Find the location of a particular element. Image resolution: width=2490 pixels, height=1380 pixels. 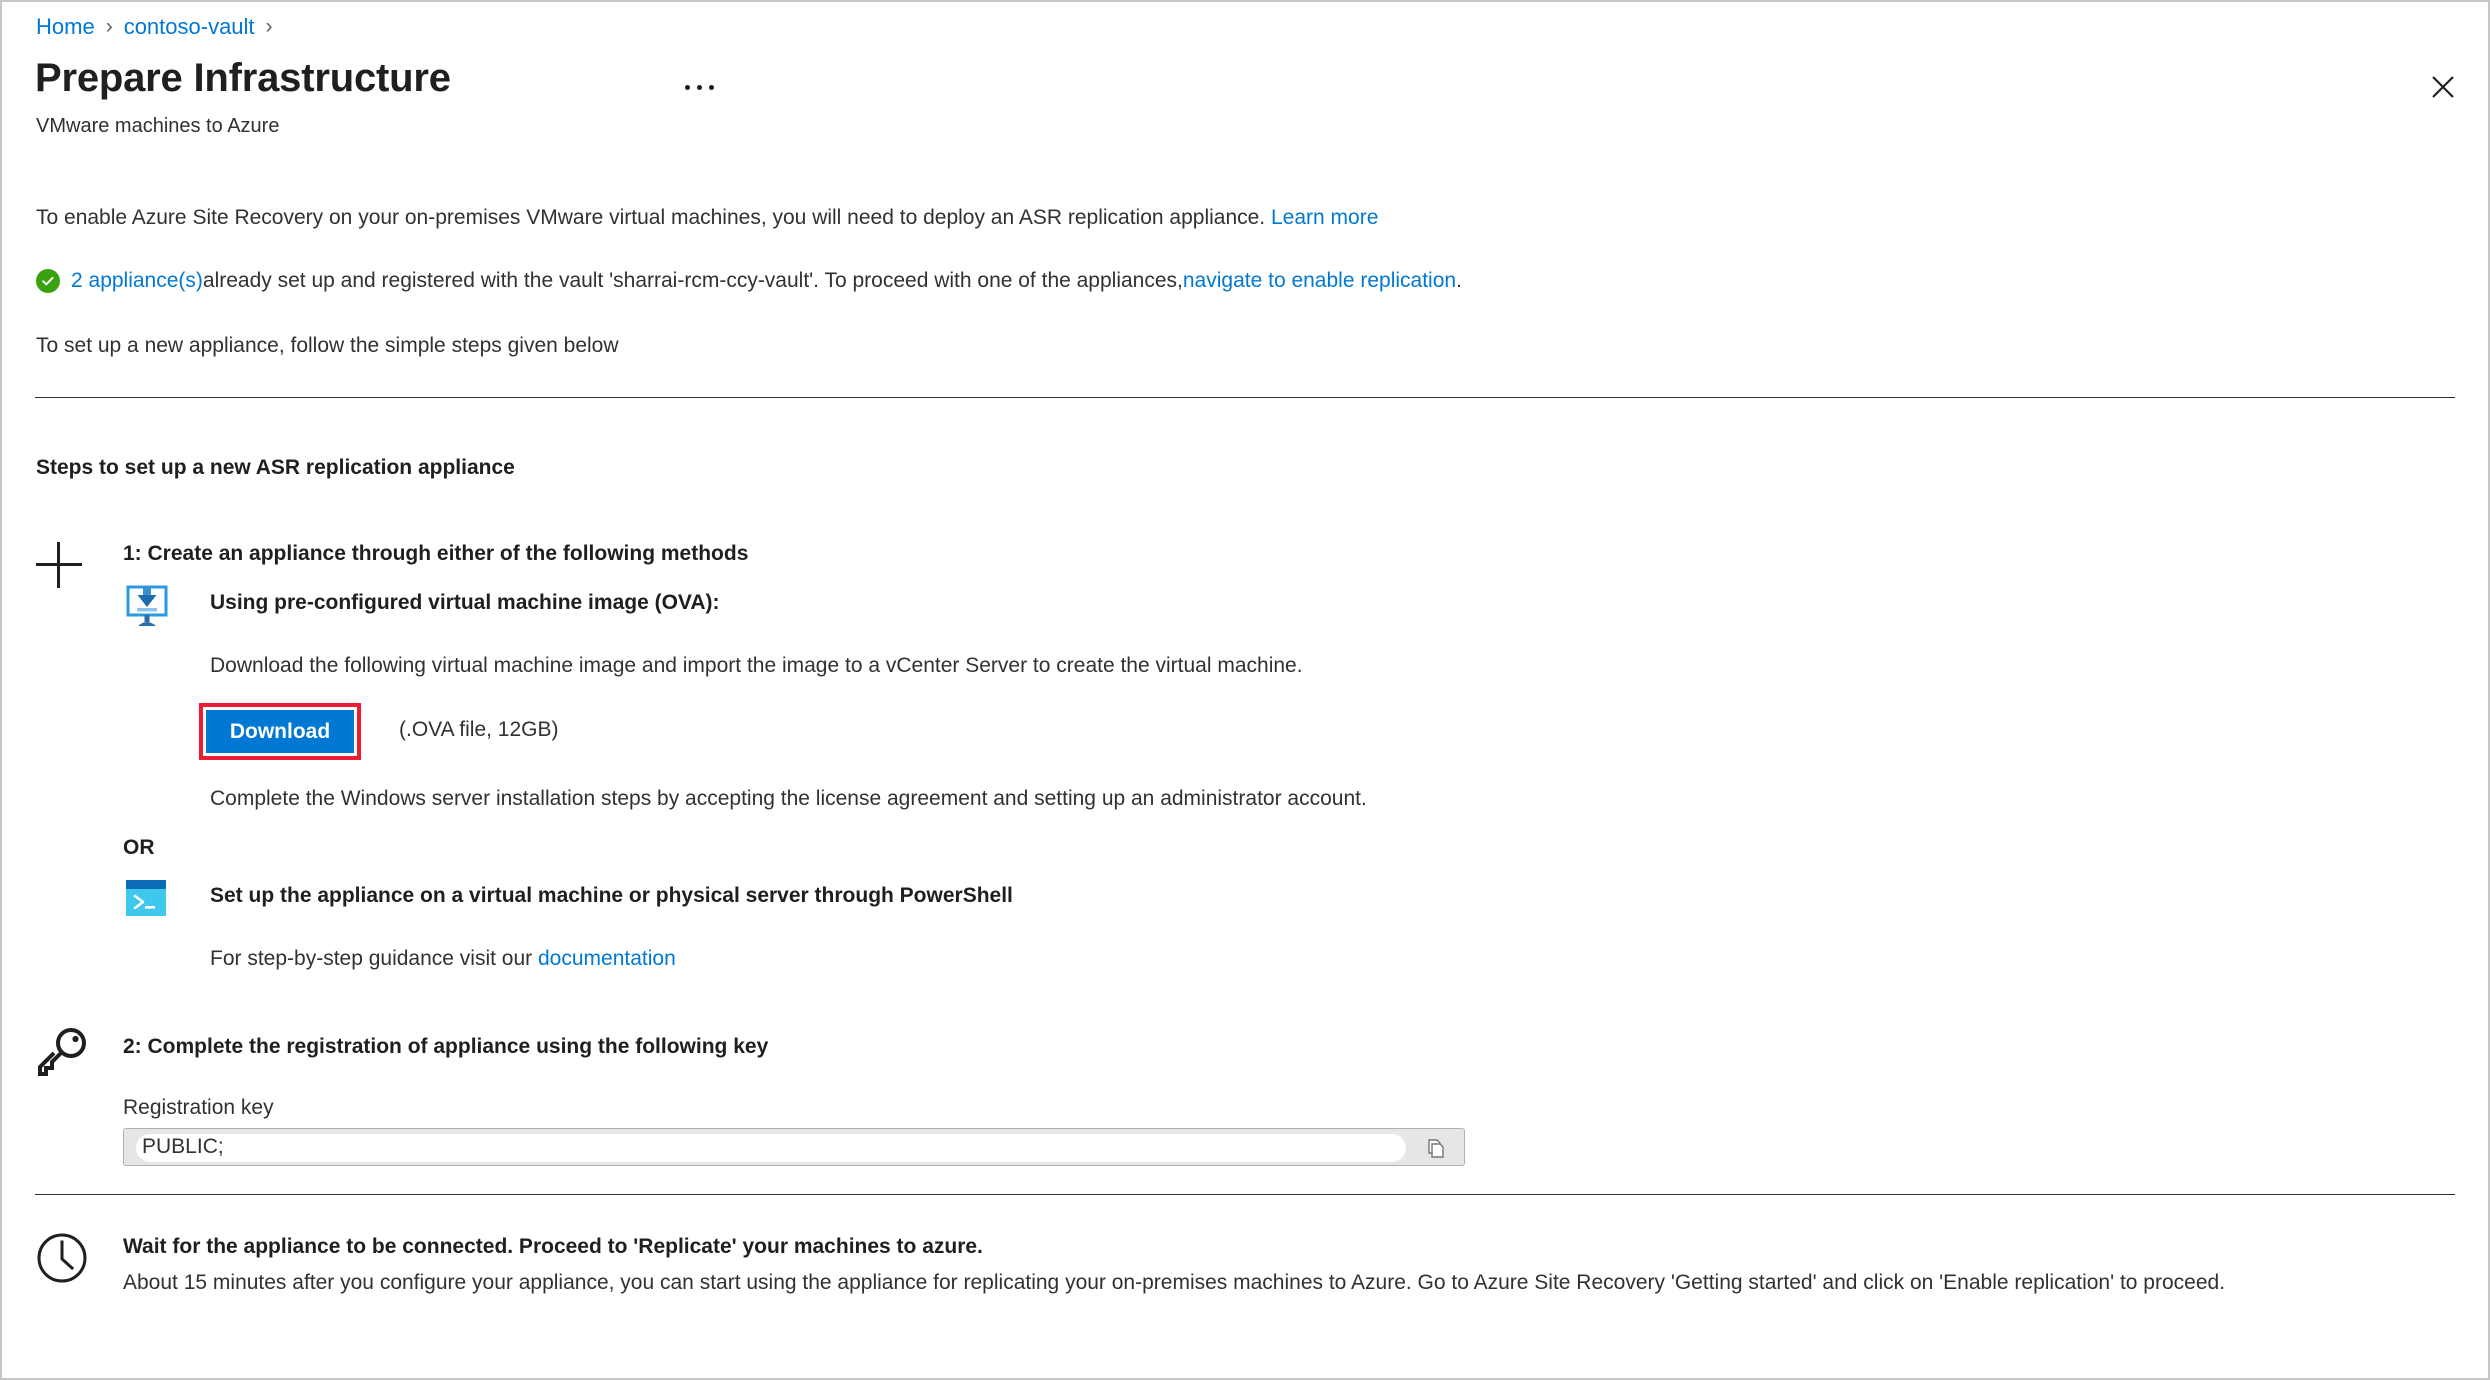

download-file-meta: (.OVA file, 12GB) is located at coordinates (479, 729).